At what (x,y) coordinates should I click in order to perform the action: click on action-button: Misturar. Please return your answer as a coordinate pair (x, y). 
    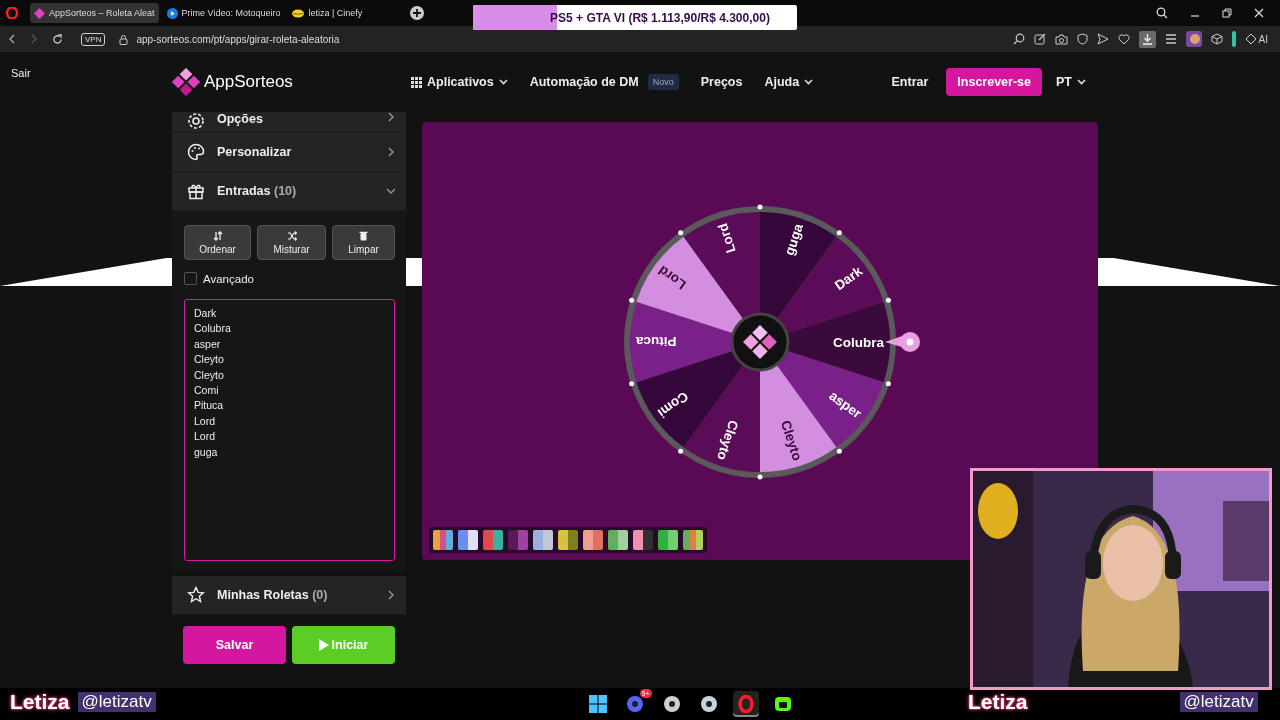
    Looking at the image, I should click on (291, 242).